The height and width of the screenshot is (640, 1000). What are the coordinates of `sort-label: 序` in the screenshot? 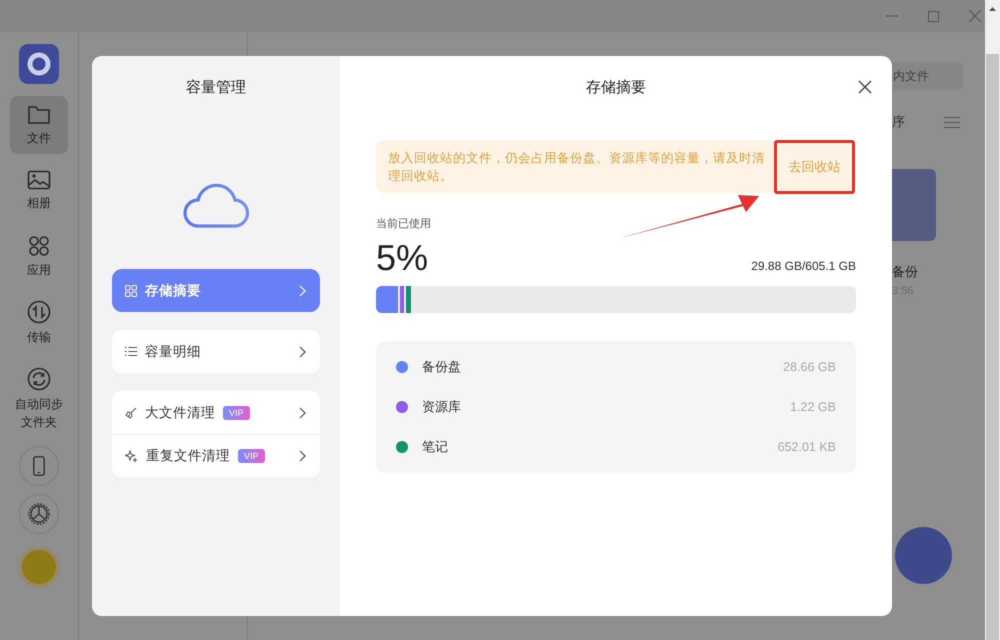 It's located at (898, 122).